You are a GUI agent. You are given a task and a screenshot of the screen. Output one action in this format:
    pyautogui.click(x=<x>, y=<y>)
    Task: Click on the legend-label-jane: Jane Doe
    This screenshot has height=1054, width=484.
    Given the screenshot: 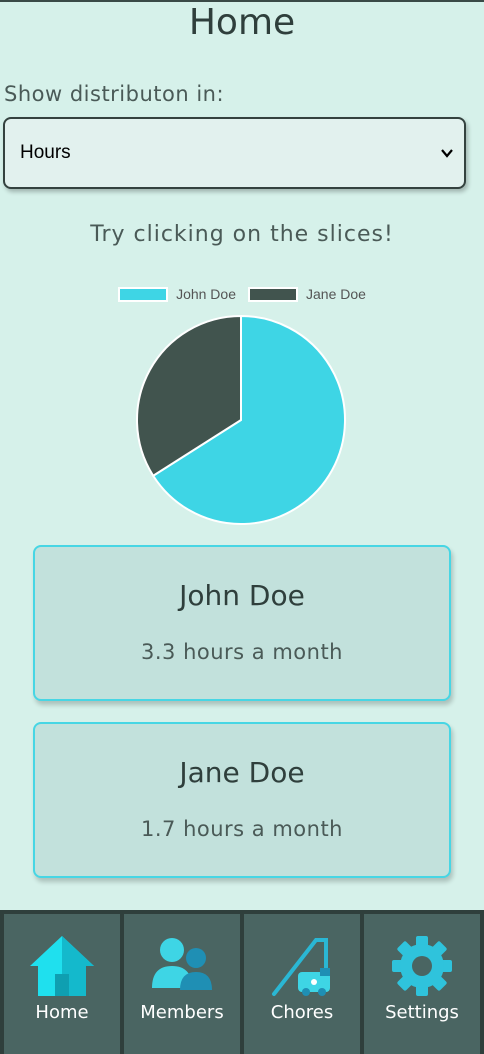 What is the action you would take?
    pyautogui.click(x=336, y=294)
    